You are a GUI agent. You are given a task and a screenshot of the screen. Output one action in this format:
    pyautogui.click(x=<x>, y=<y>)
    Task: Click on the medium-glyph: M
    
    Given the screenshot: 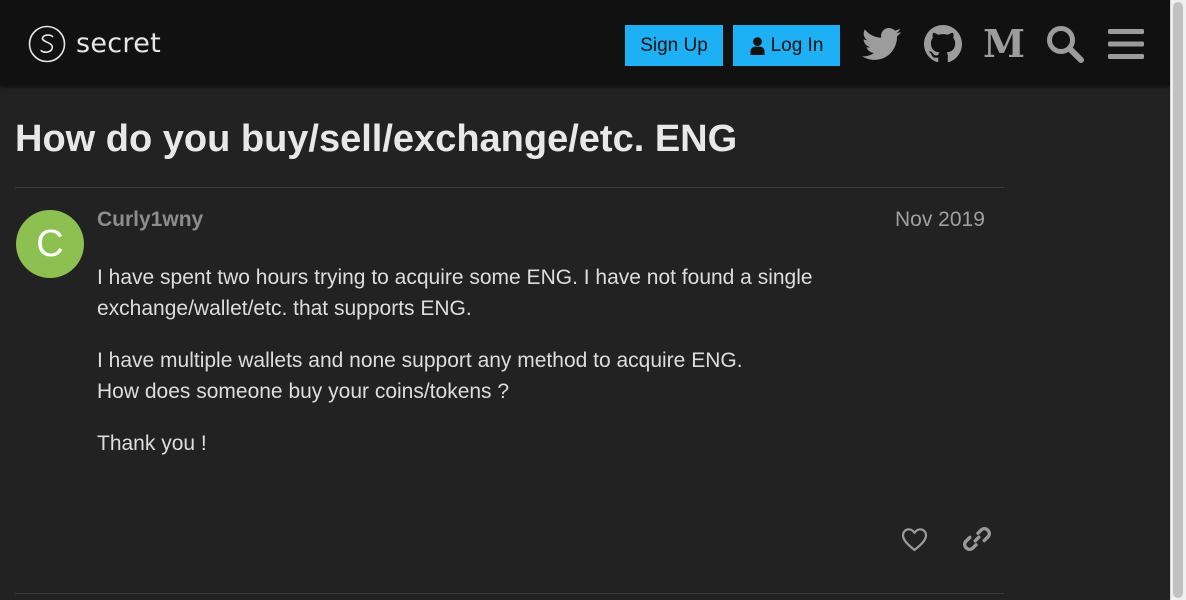 What is the action you would take?
    pyautogui.click(x=1004, y=43)
    